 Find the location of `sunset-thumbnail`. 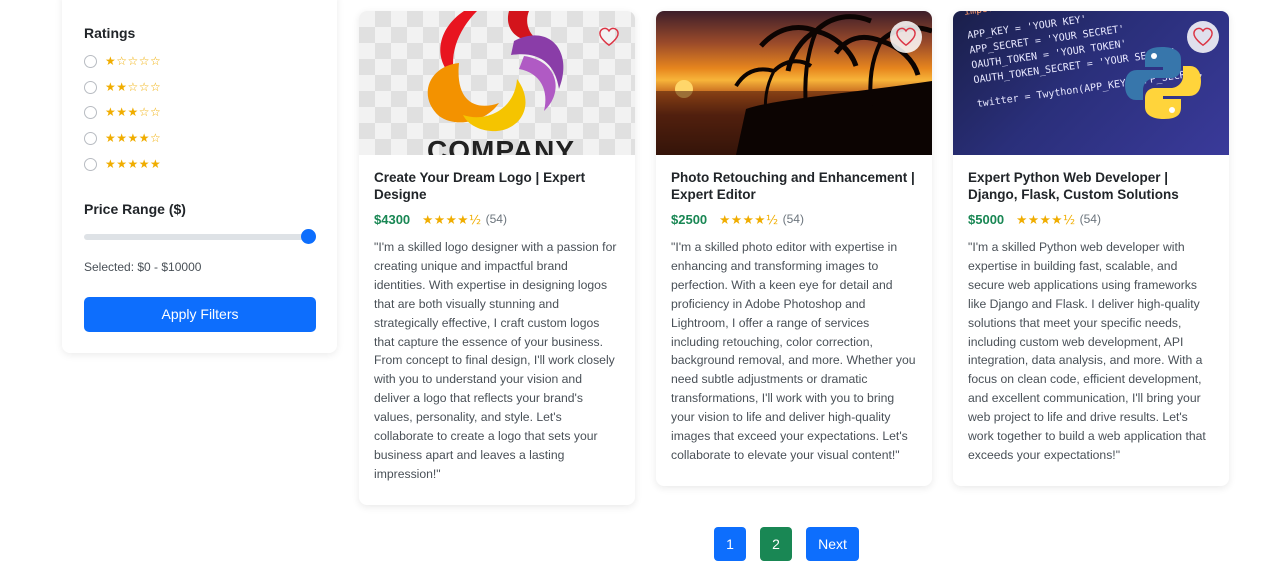

sunset-thumbnail is located at coordinates (794, 83).